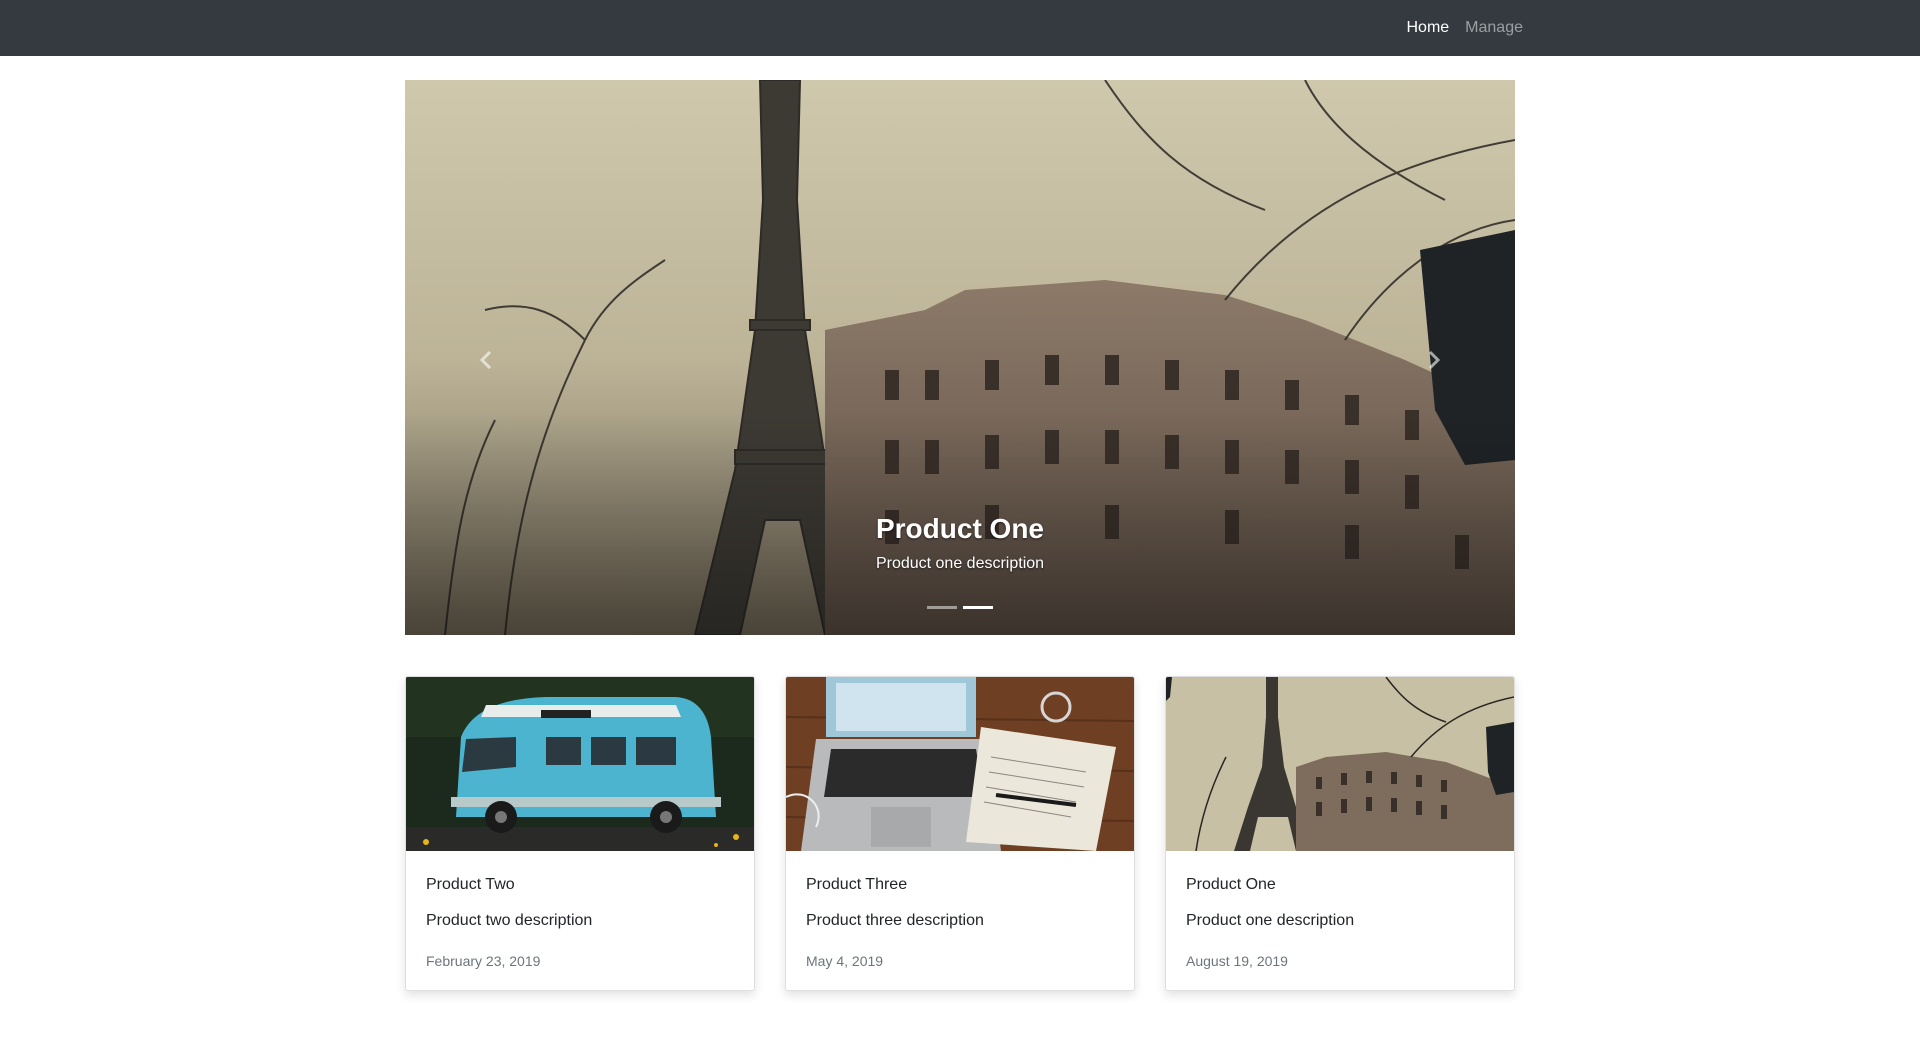 This screenshot has width=1920, height=1039. I want to click on chevron-left-icon, so click(485, 360).